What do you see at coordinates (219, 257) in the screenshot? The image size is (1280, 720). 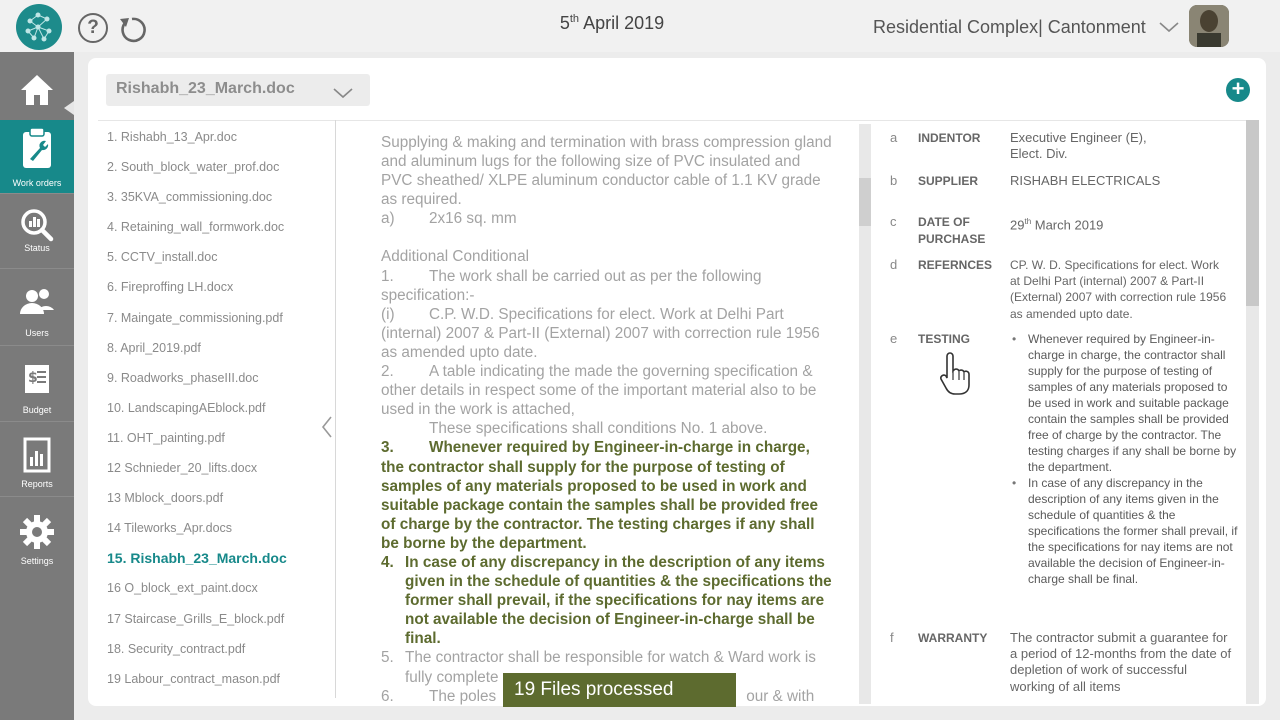 I see `file-list-item: 5. CCTV_install.doc` at bounding box center [219, 257].